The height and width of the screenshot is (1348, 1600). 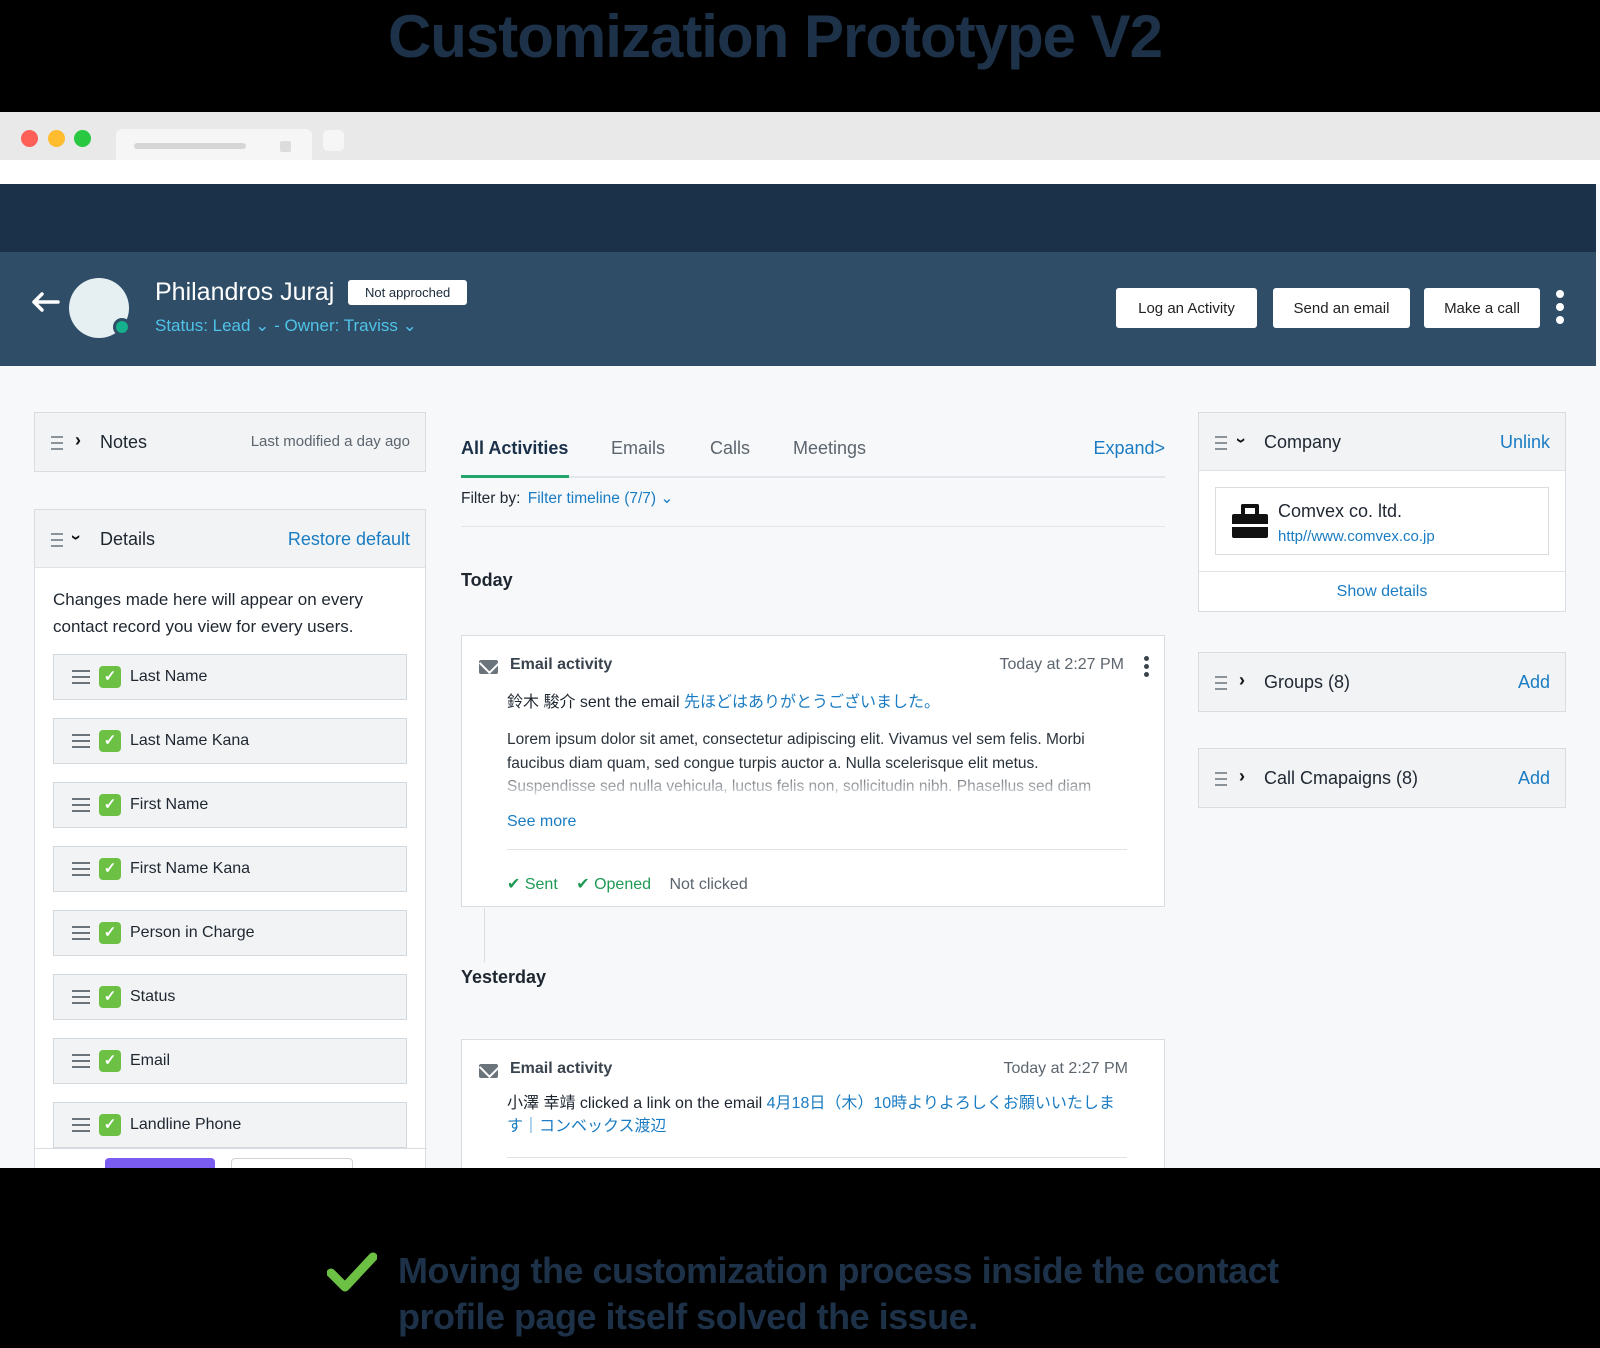 I want to click on call-campaigns-title: Call Cmapaigns (8), so click(x=1341, y=778).